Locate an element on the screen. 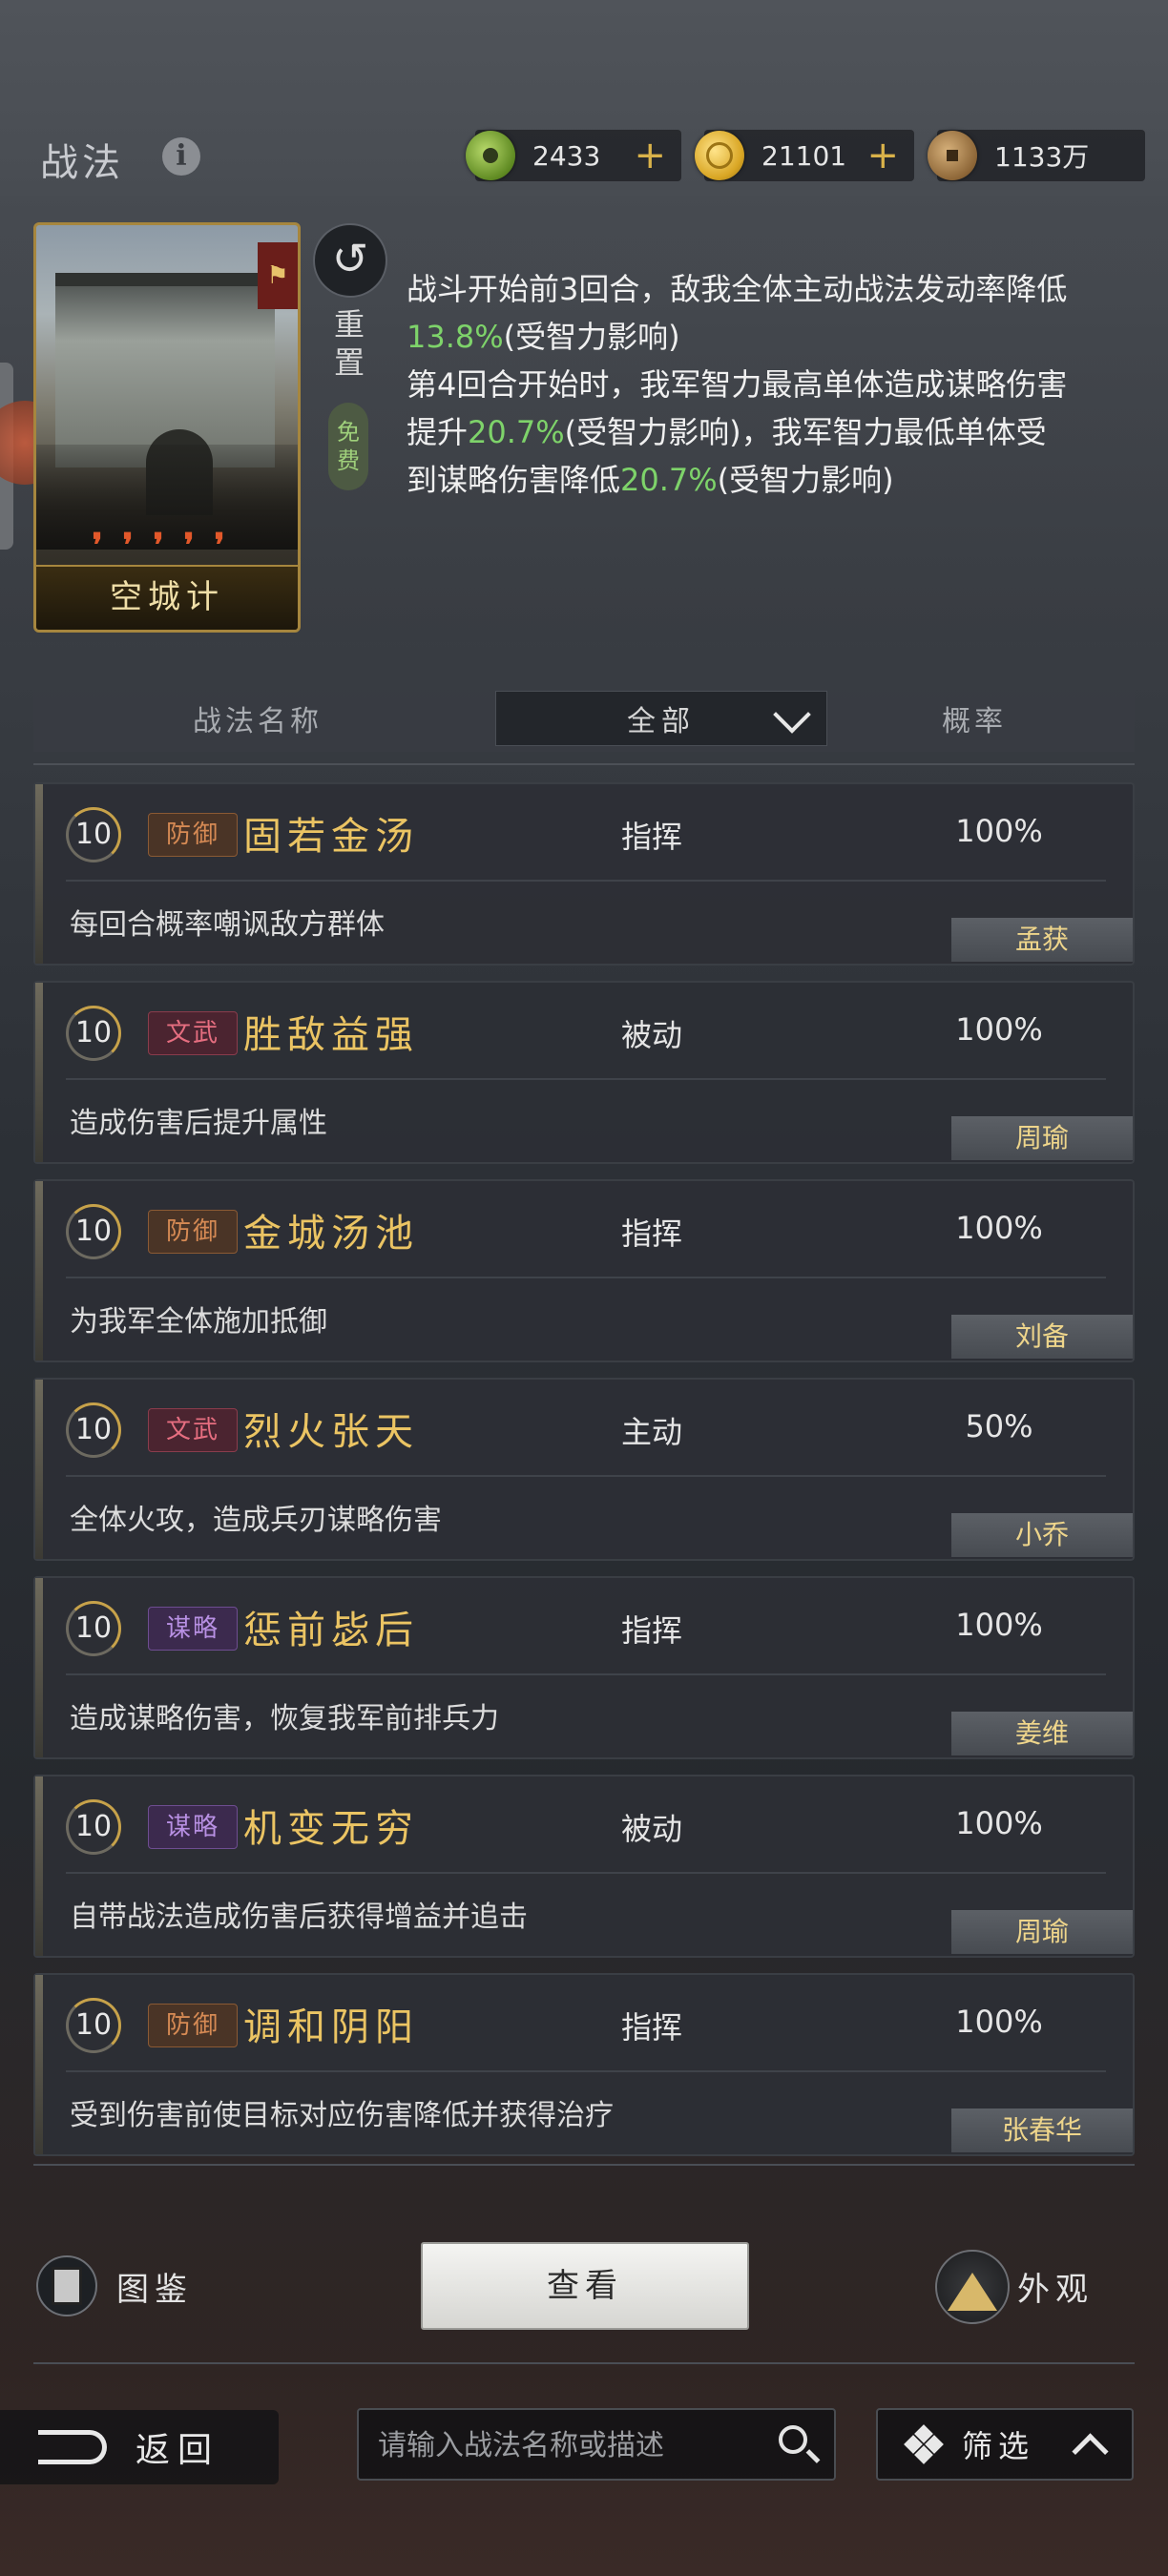 This screenshot has width=1168, height=2576. free-badge: 免费 is located at coordinates (348, 446).